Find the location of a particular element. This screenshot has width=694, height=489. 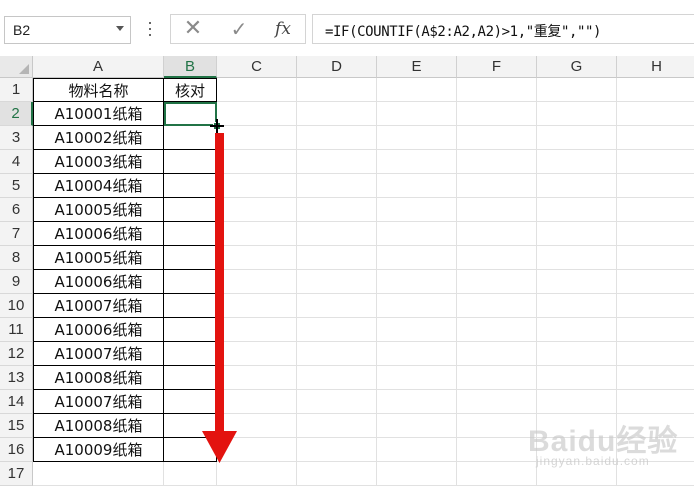

column-header: E is located at coordinates (417, 67).